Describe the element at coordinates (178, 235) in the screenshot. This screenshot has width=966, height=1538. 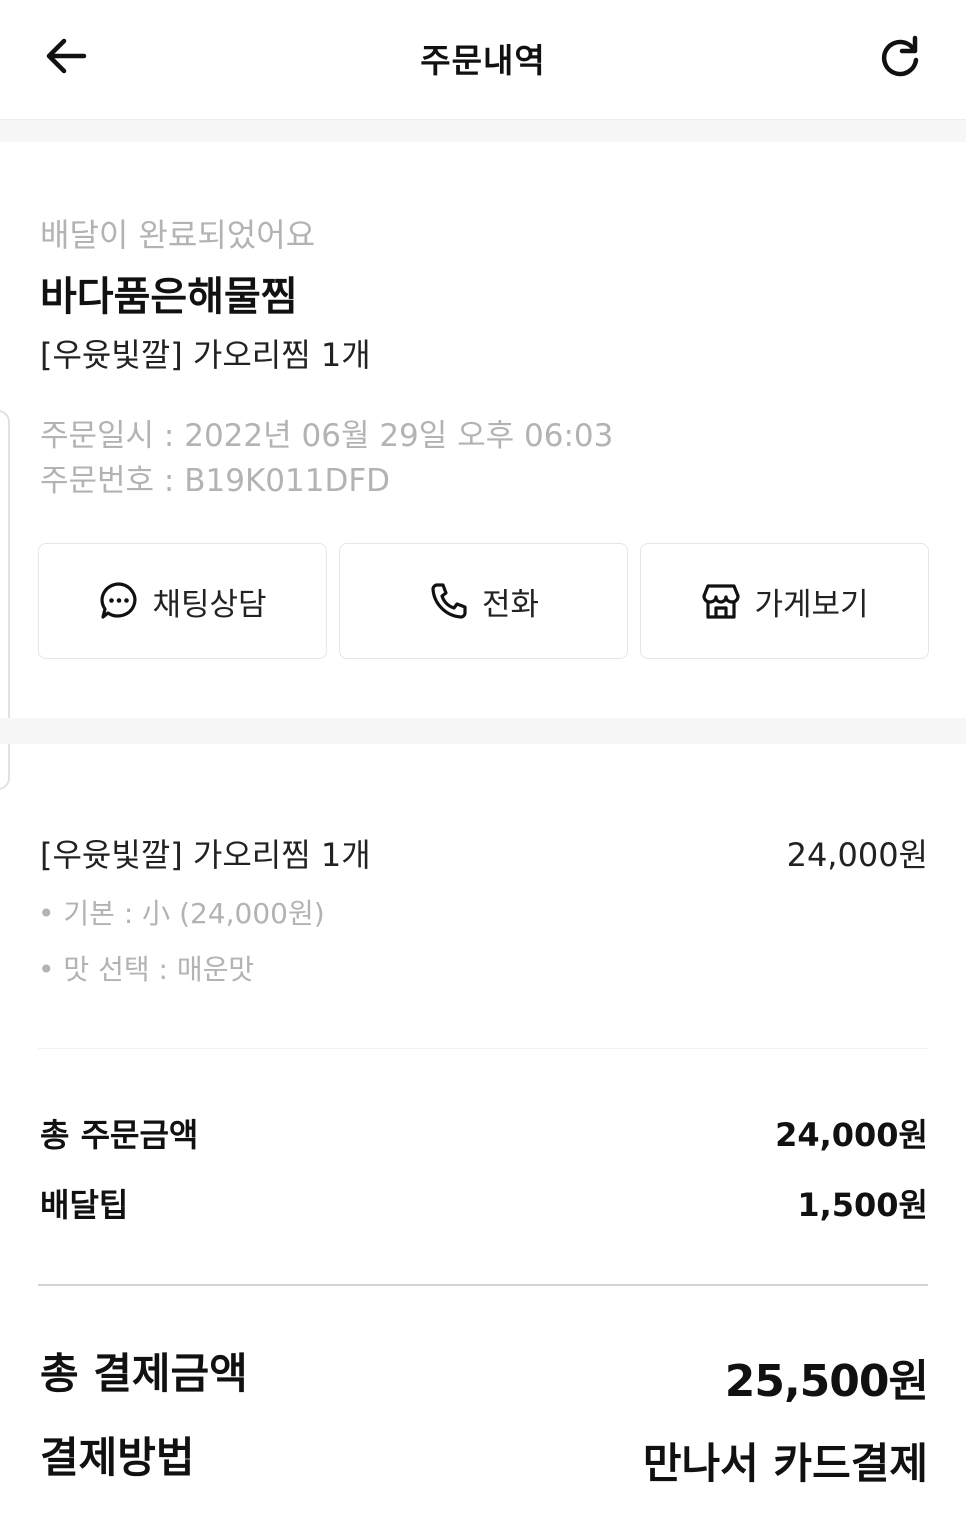
I see `delivery-status: 배달이 완료되었어요` at that location.